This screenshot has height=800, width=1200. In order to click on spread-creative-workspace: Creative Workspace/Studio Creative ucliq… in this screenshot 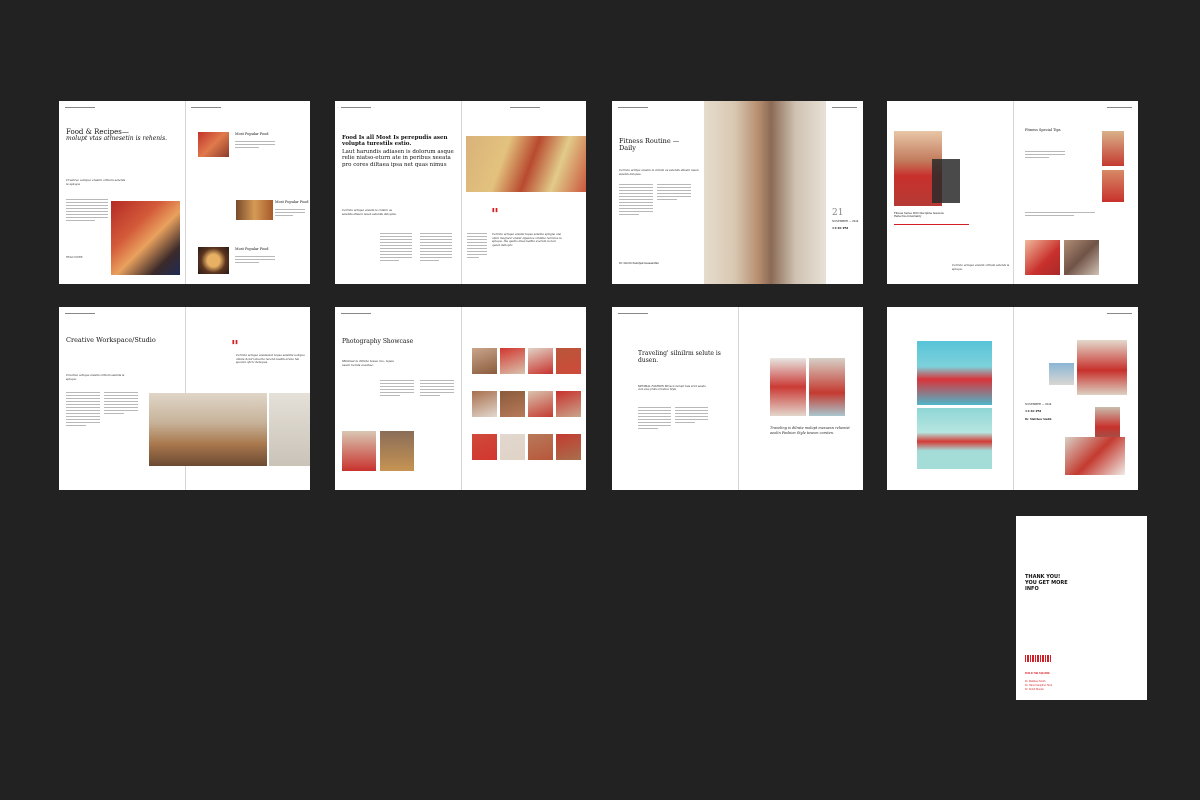, I will do `click(184, 398)`.